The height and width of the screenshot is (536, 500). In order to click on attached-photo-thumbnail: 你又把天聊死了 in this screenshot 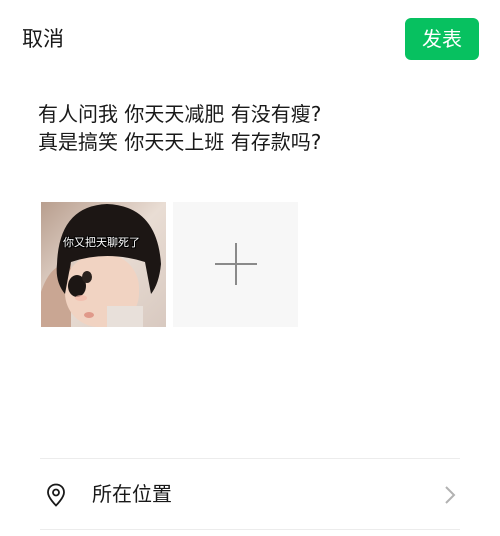, I will do `click(103, 264)`.